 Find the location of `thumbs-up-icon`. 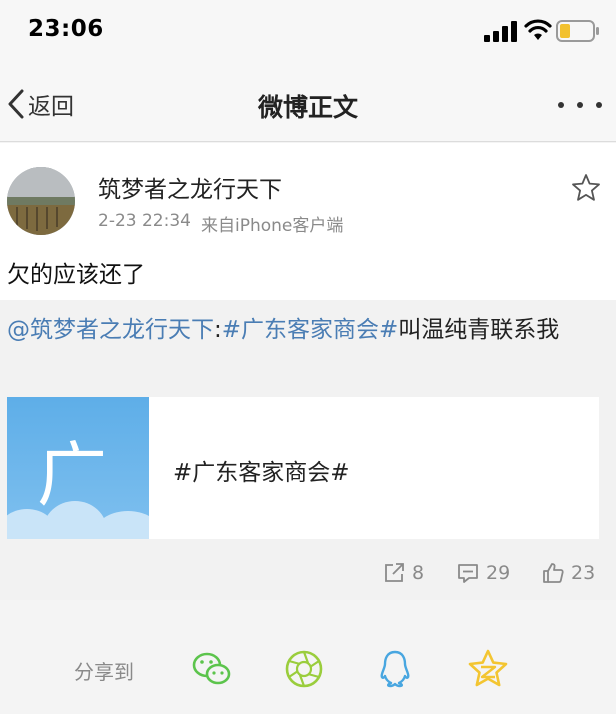

thumbs-up-icon is located at coordinates (553, 573).